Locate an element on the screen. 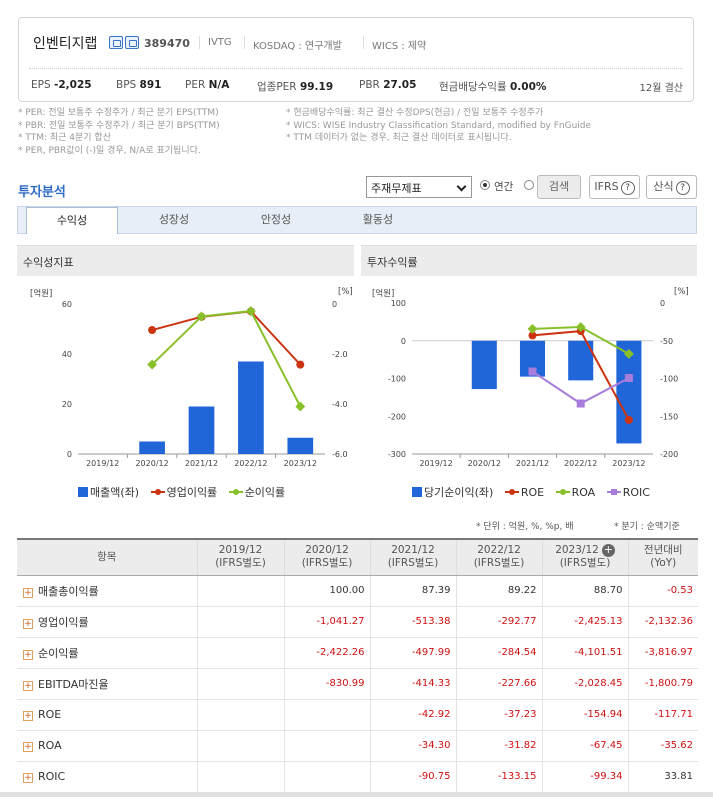  analysis-tabs: 수익성 성장성 안정성 활동성 is located at coordinates (357, 220).